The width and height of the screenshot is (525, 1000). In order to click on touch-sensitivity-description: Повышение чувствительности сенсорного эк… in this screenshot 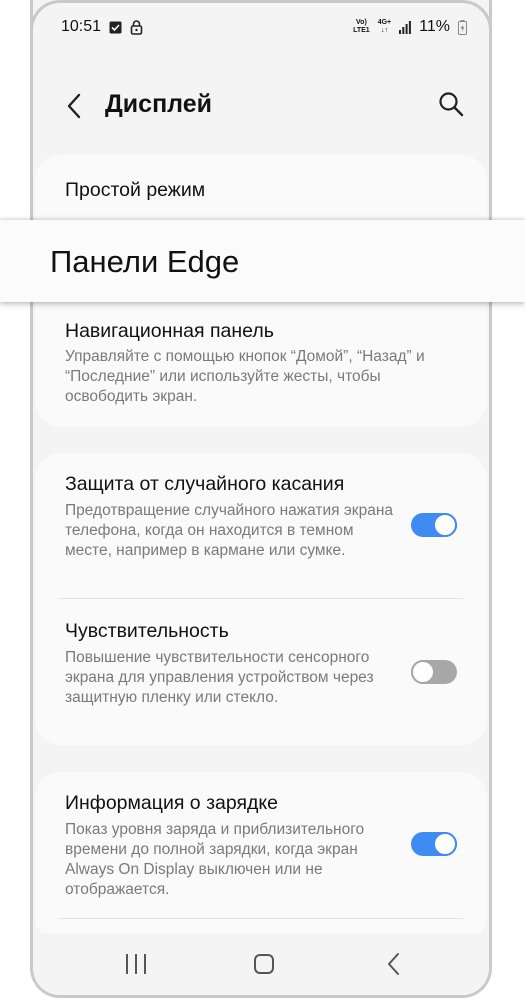, I will do `click(219, 677)`.